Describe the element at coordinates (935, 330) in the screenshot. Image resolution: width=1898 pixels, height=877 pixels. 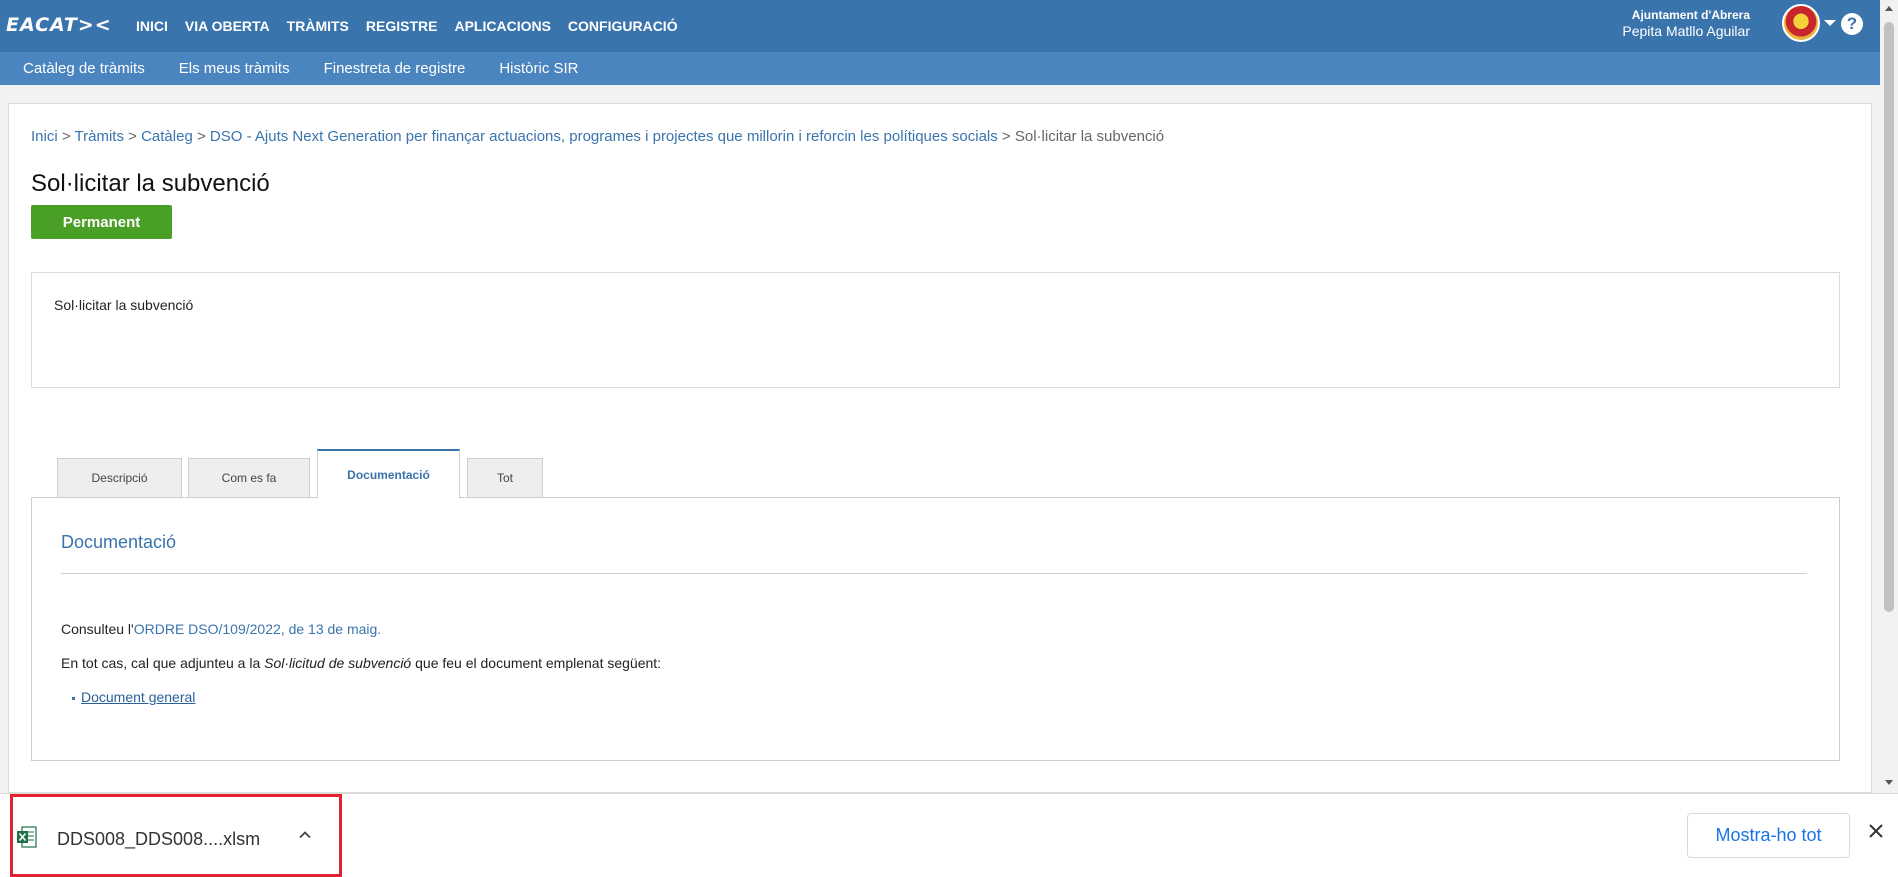
I see `summary-box: Sol·licitar la subvenció` at that location.